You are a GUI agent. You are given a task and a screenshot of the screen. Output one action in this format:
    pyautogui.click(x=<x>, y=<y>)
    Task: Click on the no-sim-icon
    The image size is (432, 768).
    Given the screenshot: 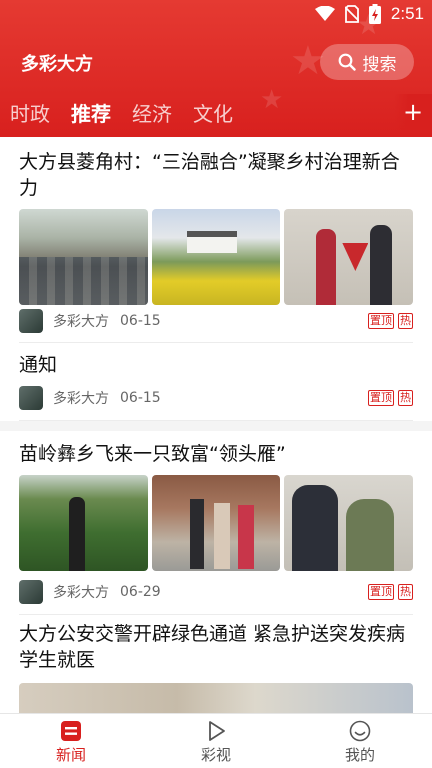 What is the action you would take?
    pyautogui.click(x=351, y=14)
    